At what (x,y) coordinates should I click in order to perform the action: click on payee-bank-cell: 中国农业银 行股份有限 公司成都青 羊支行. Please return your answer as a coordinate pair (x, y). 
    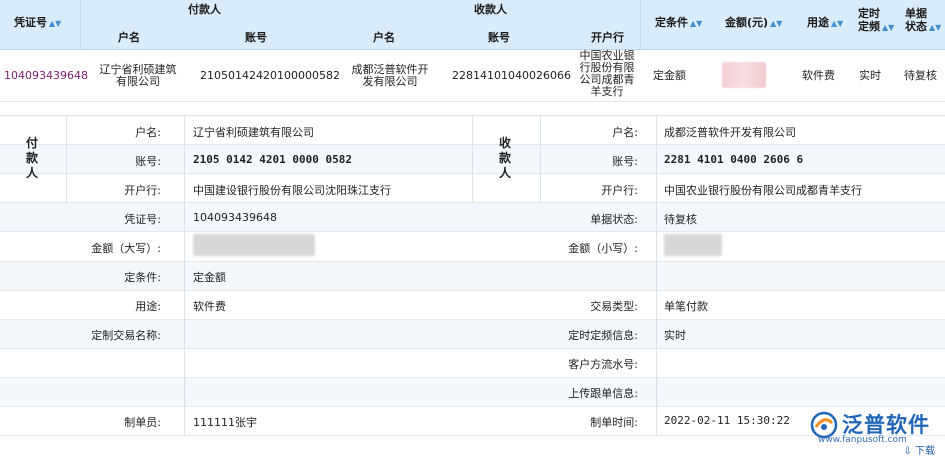
    Looking at the image, I should click on (607, 73).